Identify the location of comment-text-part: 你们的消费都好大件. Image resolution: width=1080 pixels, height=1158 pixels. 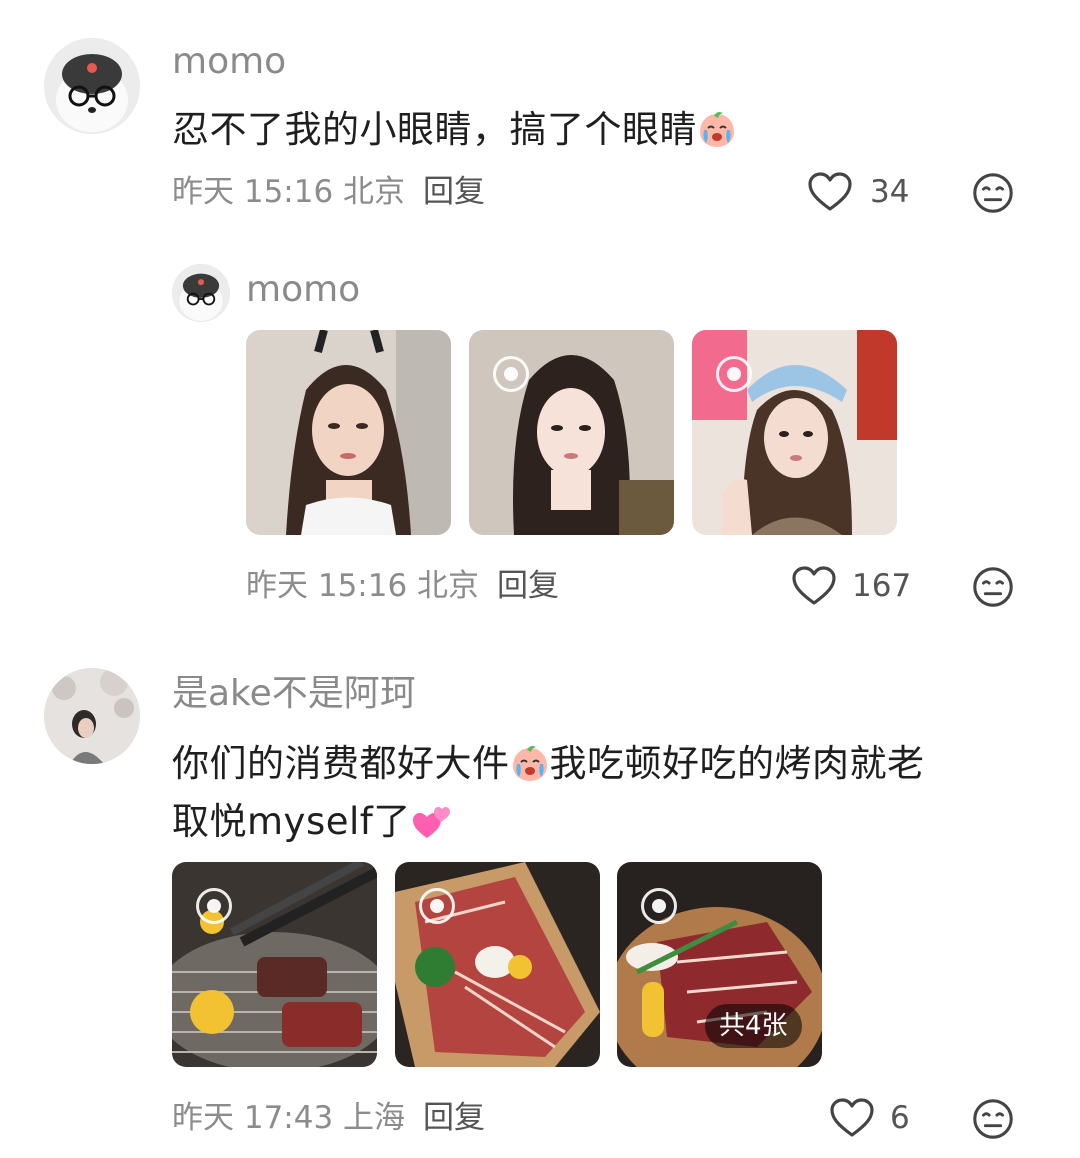
(341, 763).